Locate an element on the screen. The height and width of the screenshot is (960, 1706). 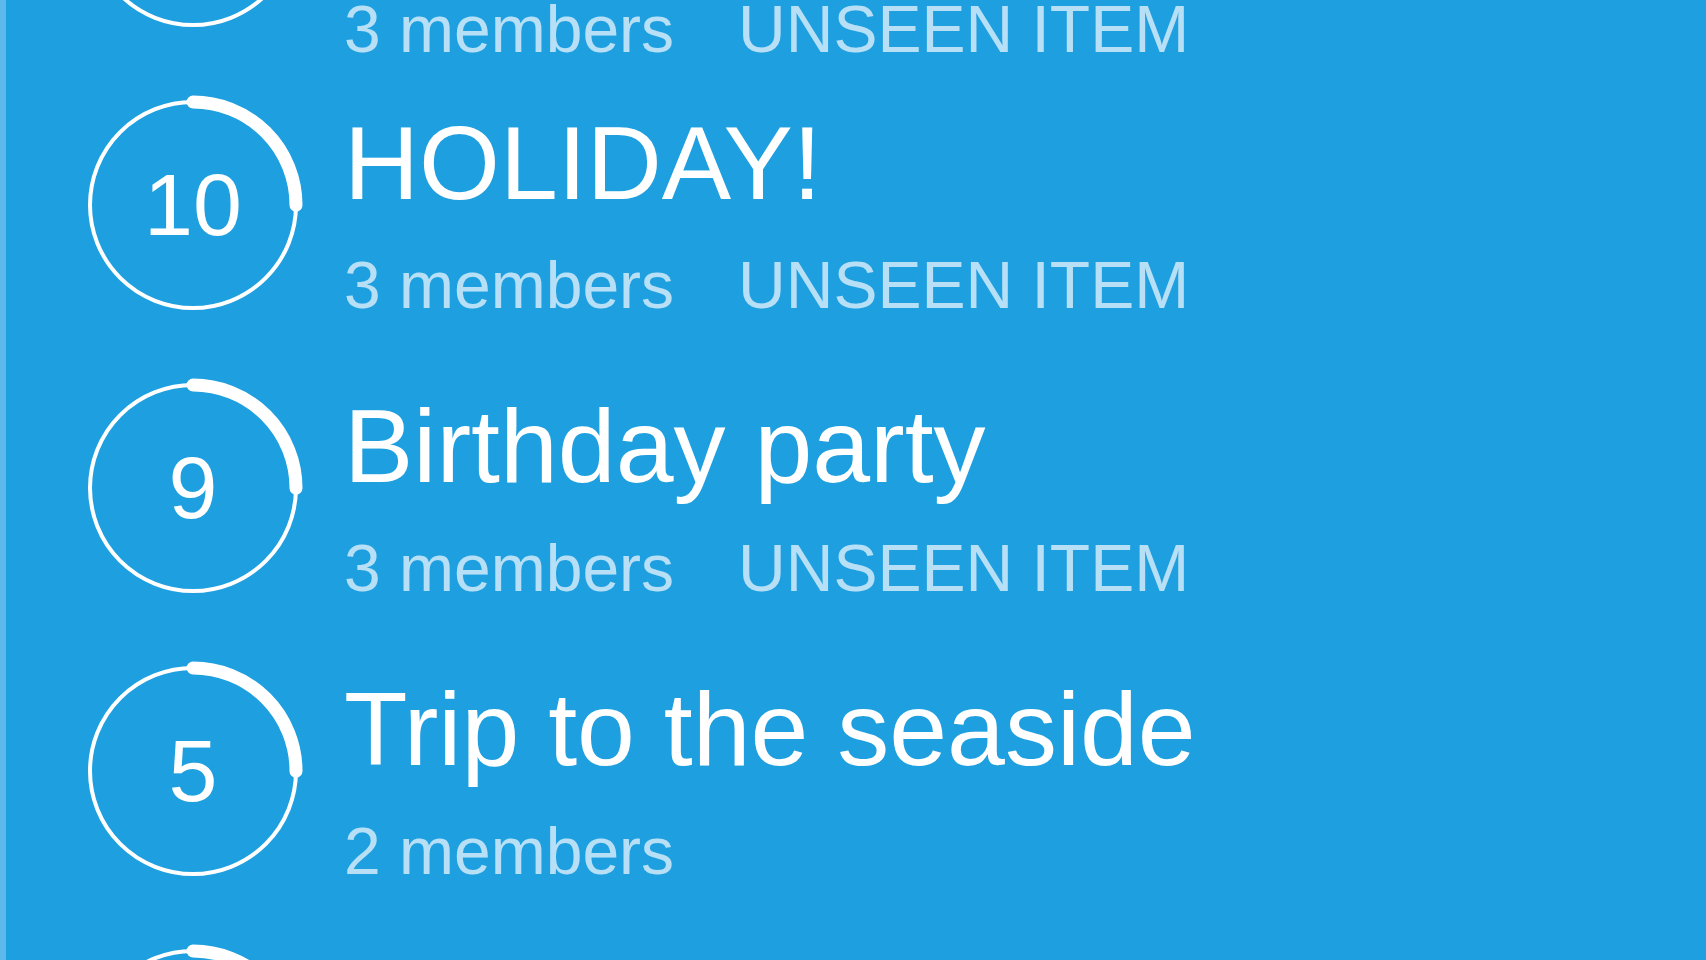
count-label: 10 is located at coordinates (193, 205).